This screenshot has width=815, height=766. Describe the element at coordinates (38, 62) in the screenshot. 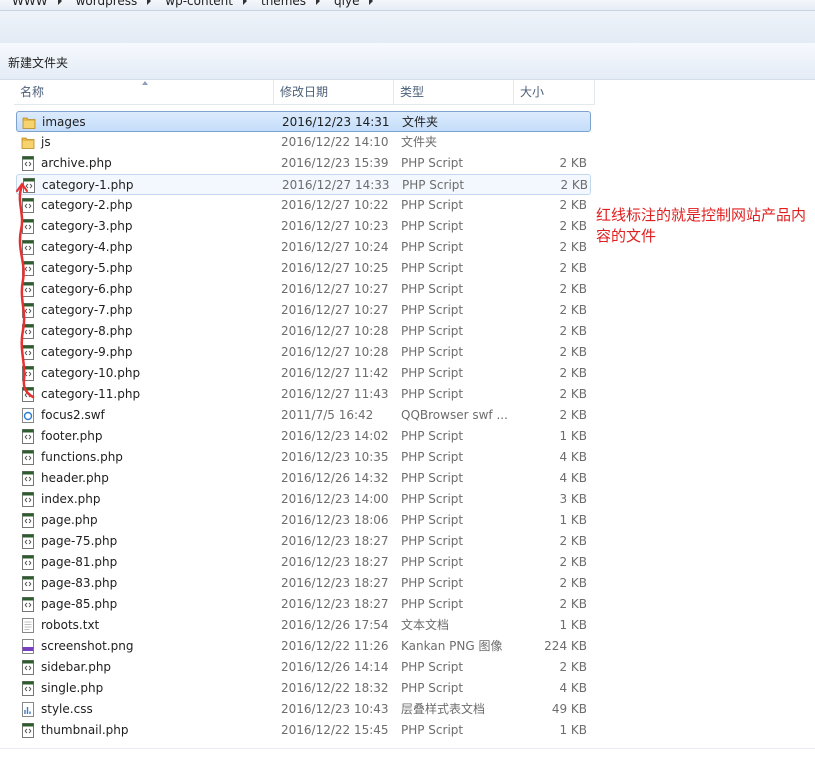

I see `new-folder-button: 新建文件夹` at that location.